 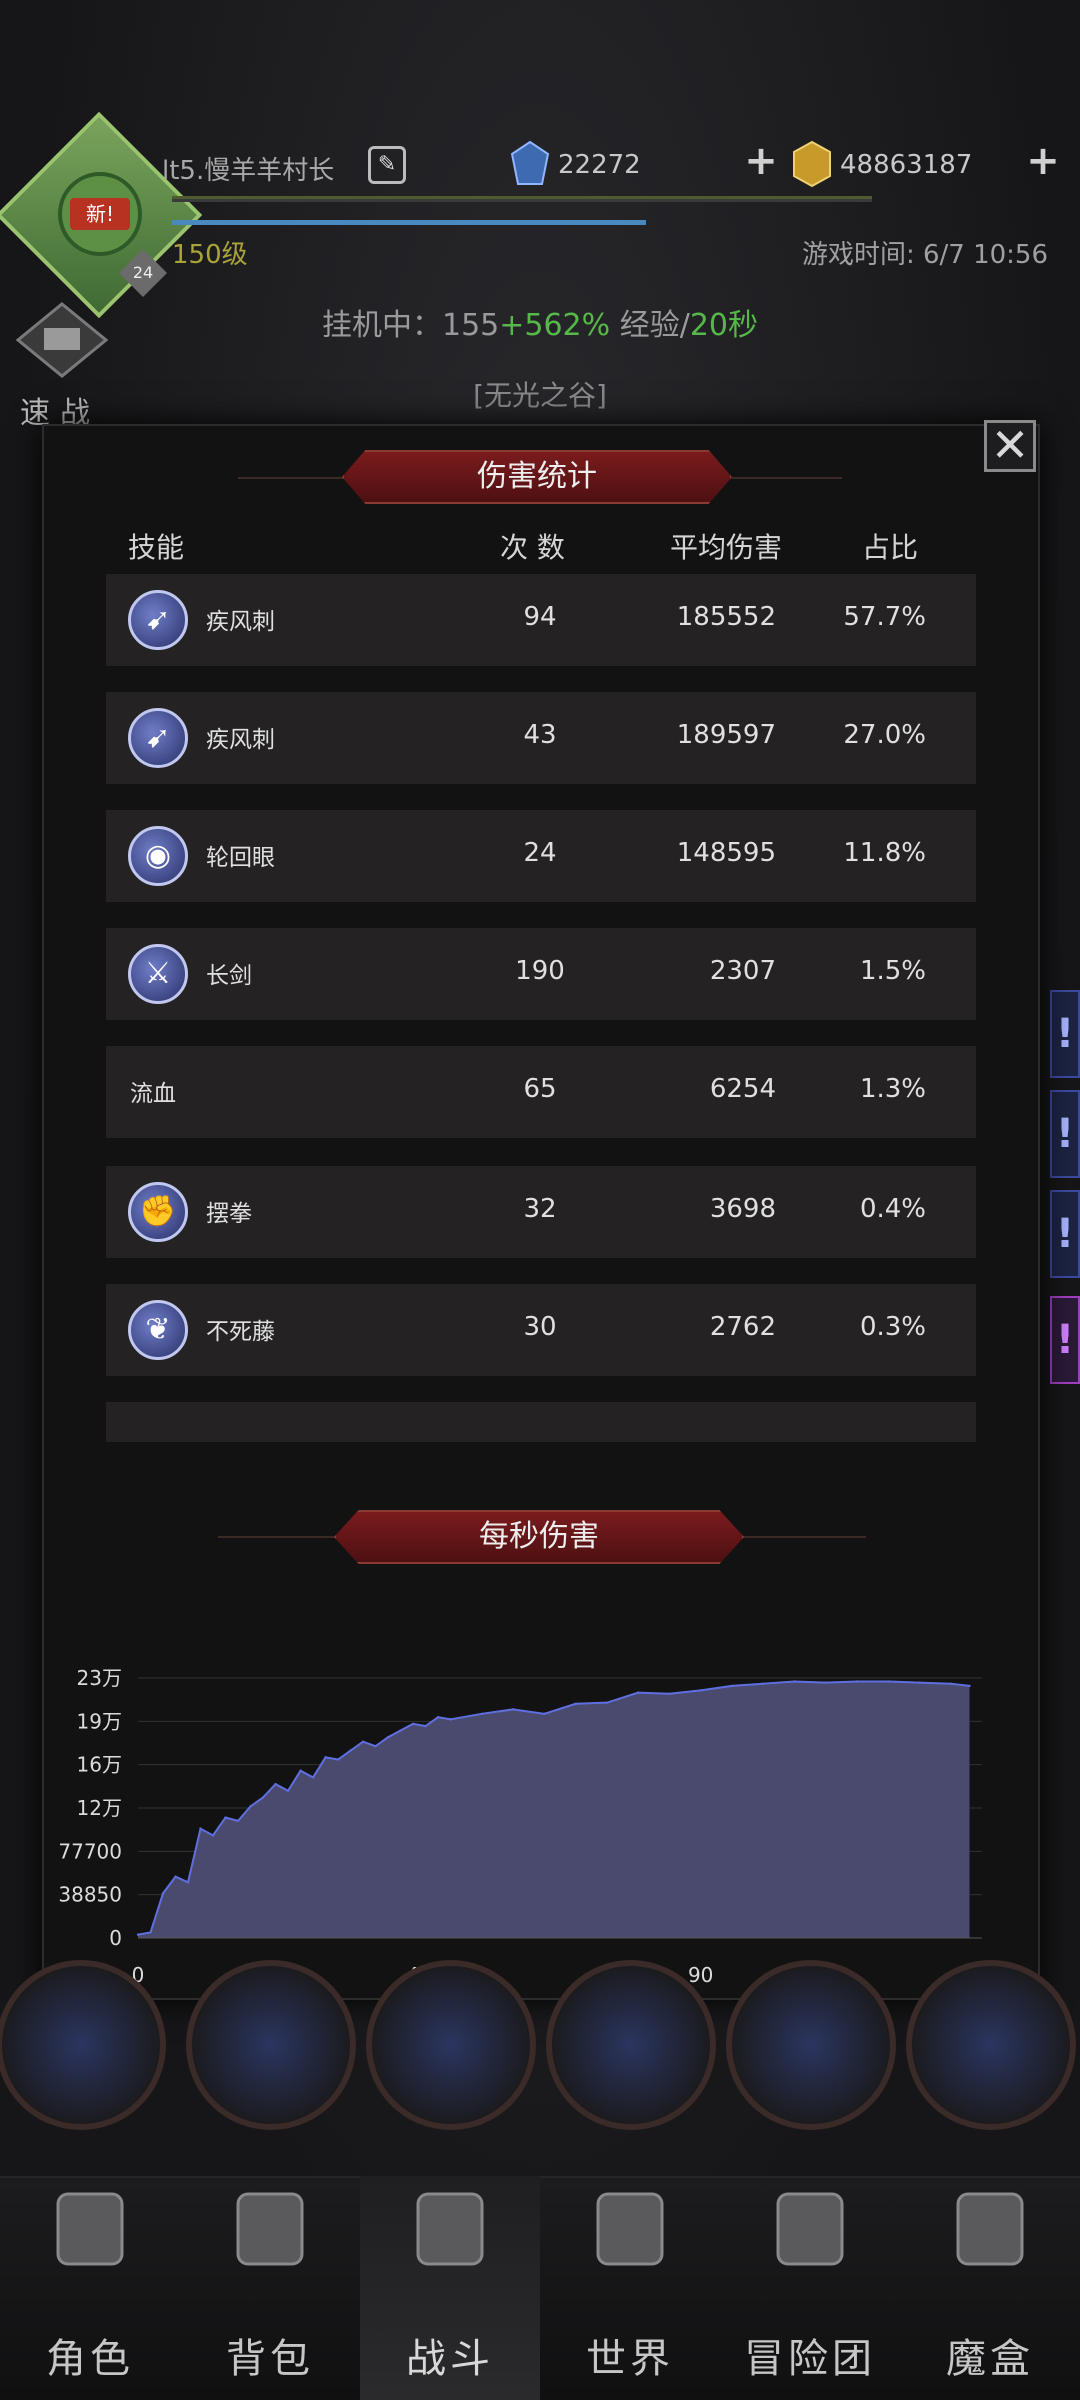 I want to click on damage-share: 1.3%, so click(x=892, y=1089).